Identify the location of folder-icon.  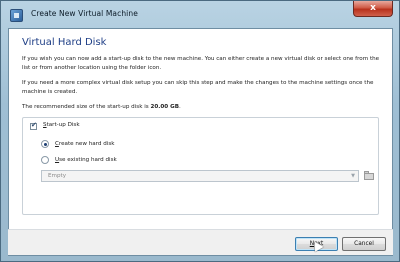
(369, 175).